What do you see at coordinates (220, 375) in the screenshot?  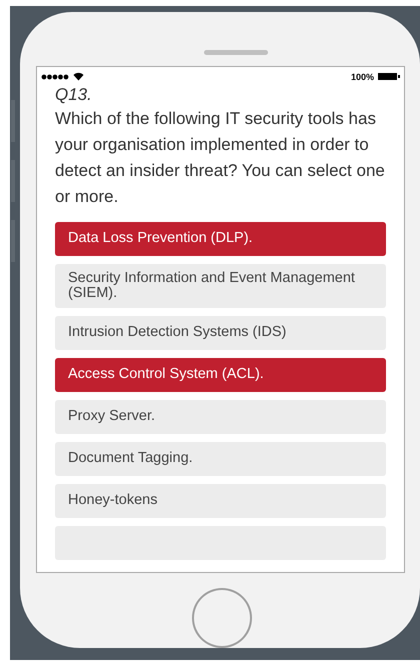 I see `option-button: Access Control System (ACL).` at bounding box center [220, 375].